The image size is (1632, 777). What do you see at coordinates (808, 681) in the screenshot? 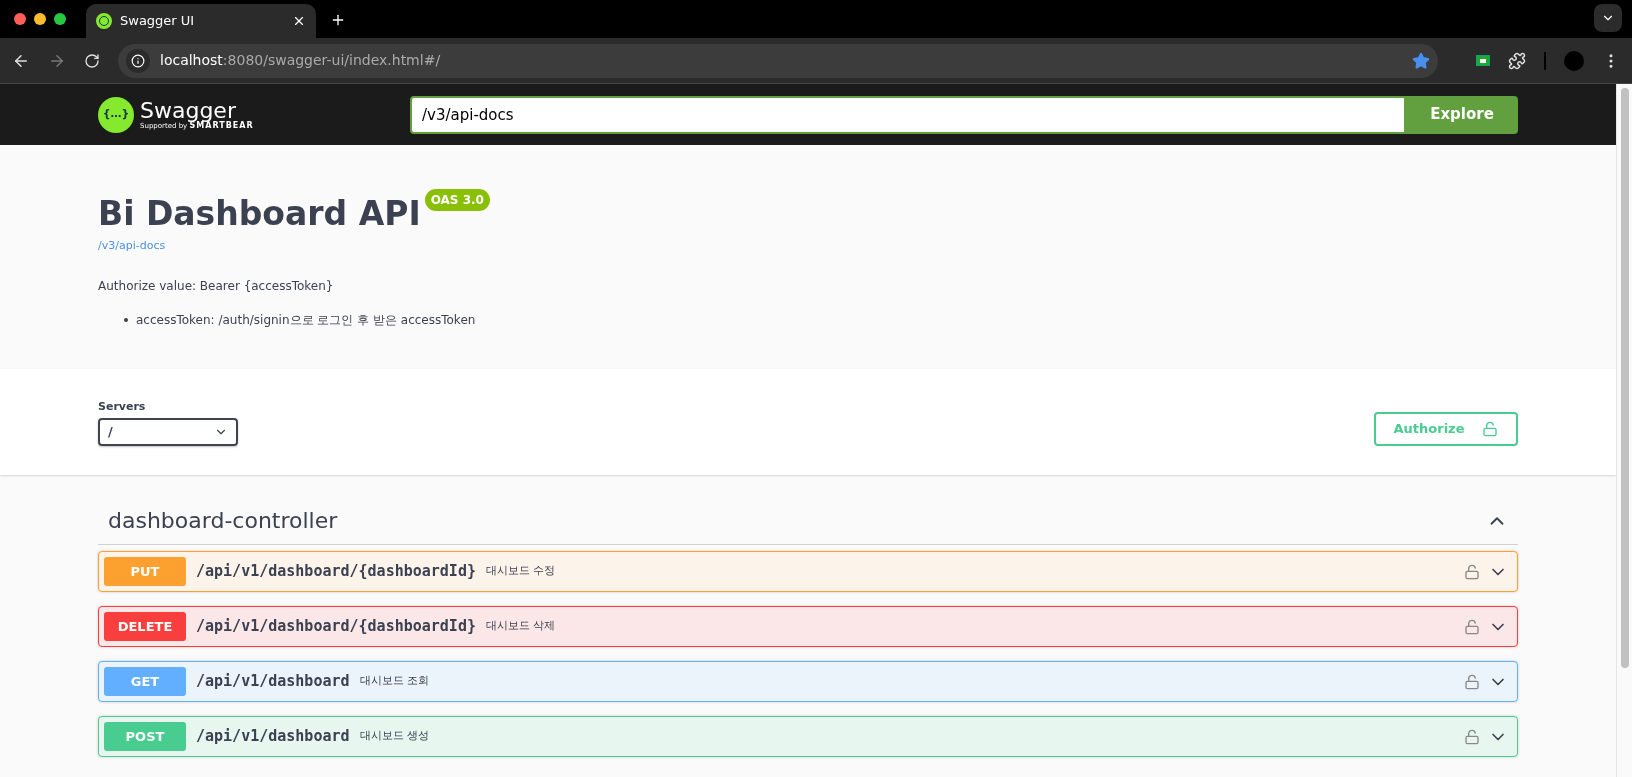
I see `operation-row: GET /api/v1/dashboard 대시보드 조회` at bounding box center [808, 681].